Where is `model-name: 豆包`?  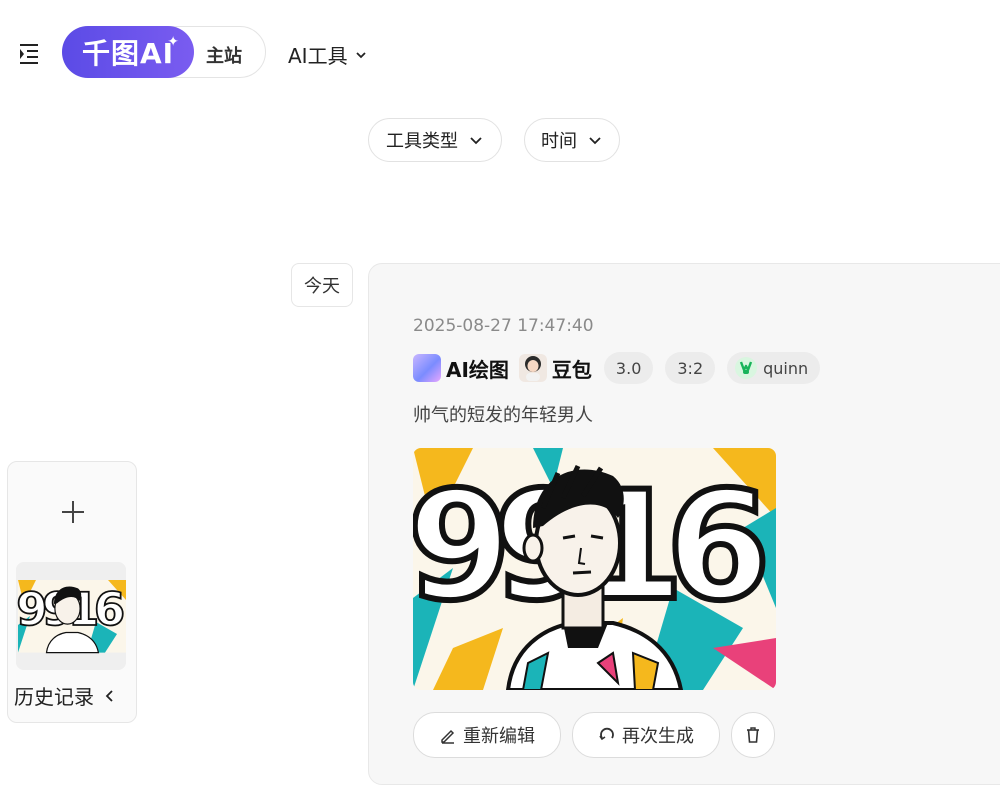
model-name: 豆包 is located at coordinates (571, 369).